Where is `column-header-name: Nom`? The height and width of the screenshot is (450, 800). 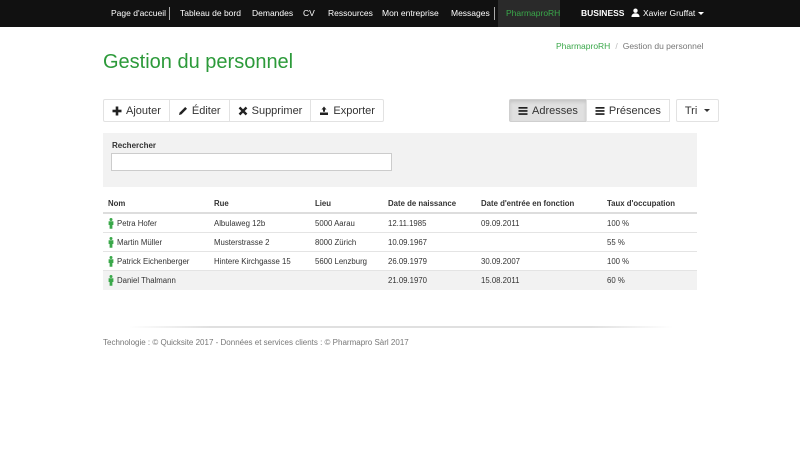
column-header-name: Nom is located at coordinates (116, 203).